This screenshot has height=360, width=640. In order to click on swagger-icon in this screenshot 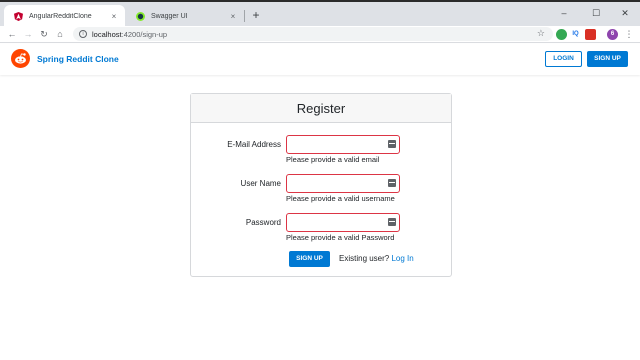, I will do `click(140, 16)`.